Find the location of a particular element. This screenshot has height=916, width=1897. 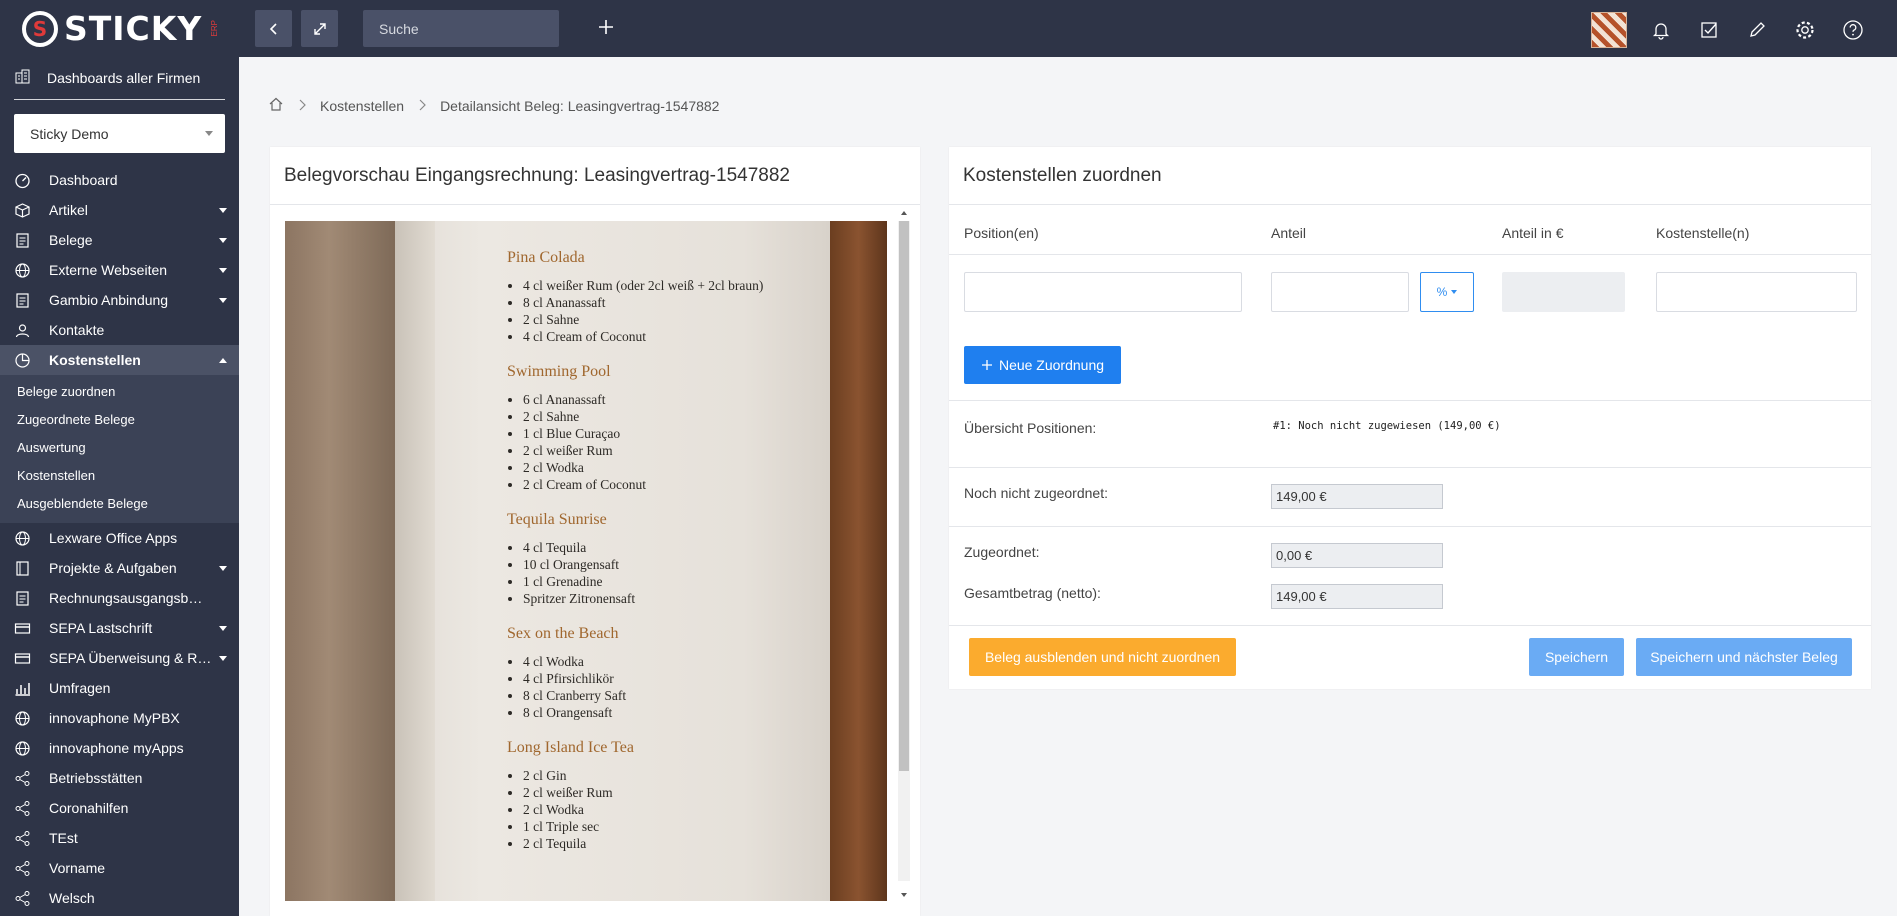

sidebar-item-innovaphone-mypbx: innovaphone MyPBX is located at coordinates (119, 718).